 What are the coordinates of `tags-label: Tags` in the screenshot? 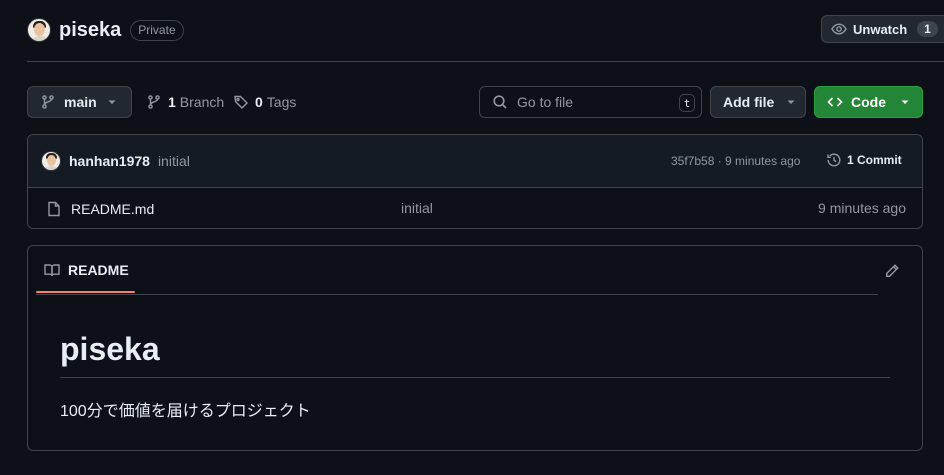 It's located at (281, 102).